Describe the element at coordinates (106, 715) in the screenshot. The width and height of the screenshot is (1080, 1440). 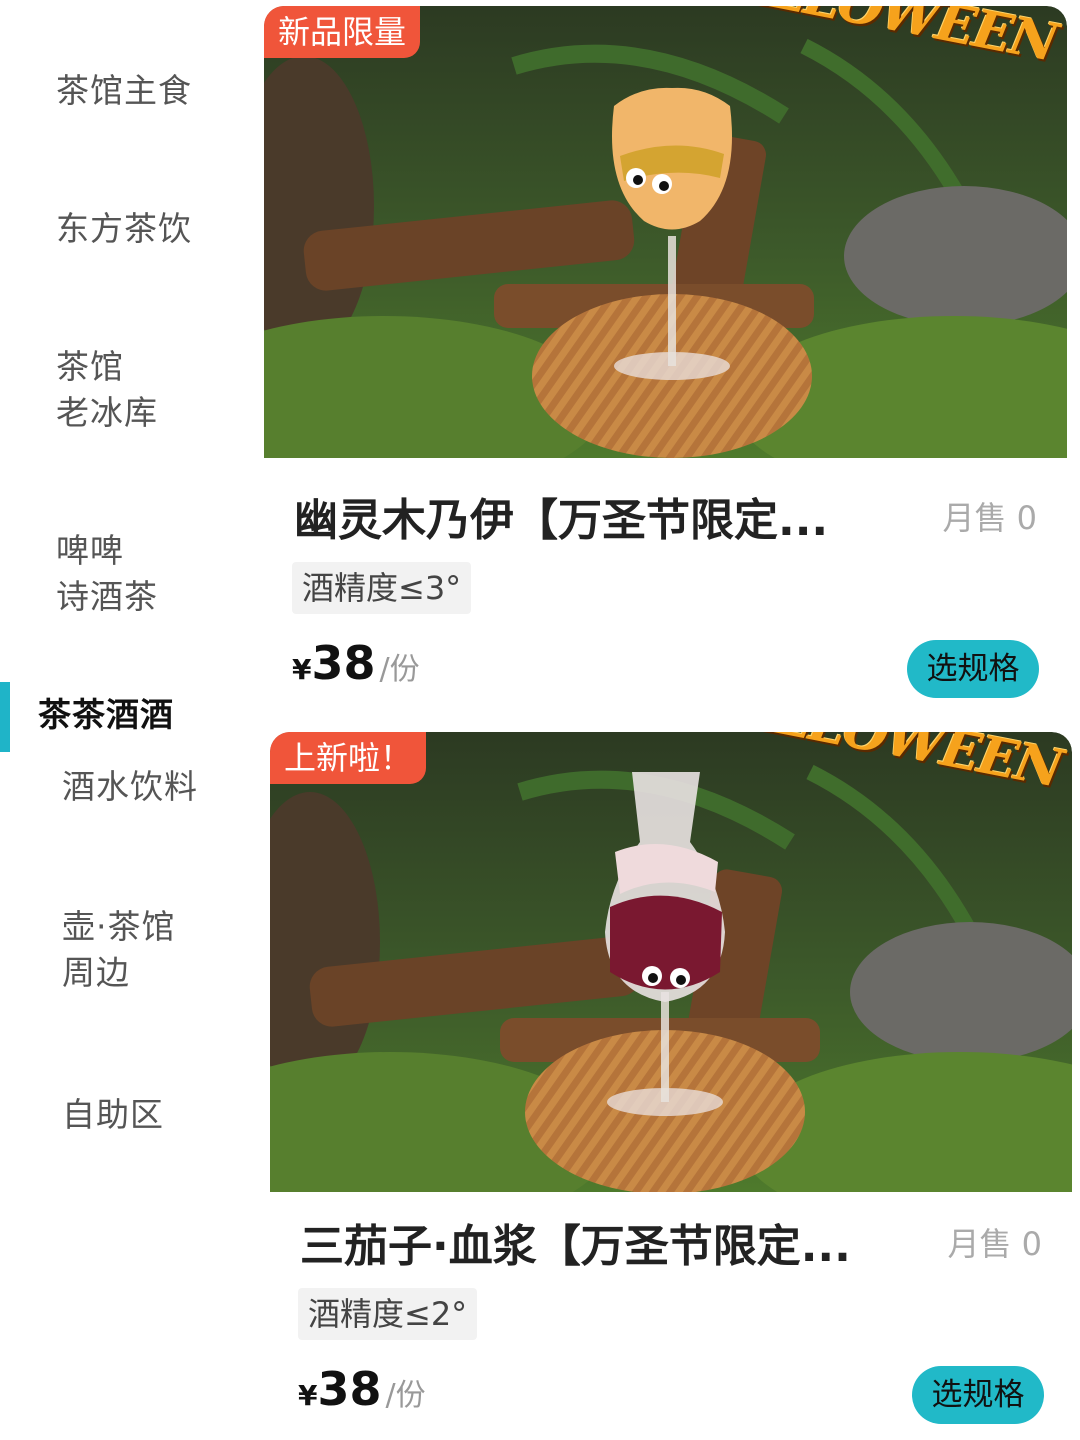
I see `sidebar-item-tea-wine: 茶茶酒酒` at that location.